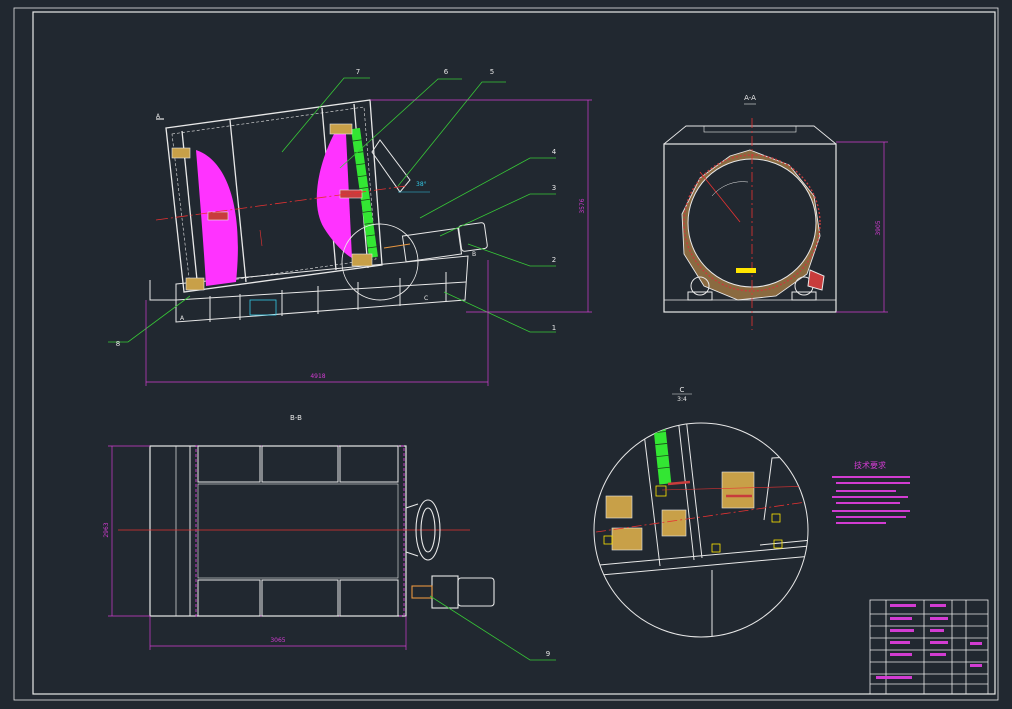 This screenshot has height=709, width=1012. What do you see at coordinates (746, 270) in the screenshot?
I see `aa-level-indicator` at bounding box center [746, 270].